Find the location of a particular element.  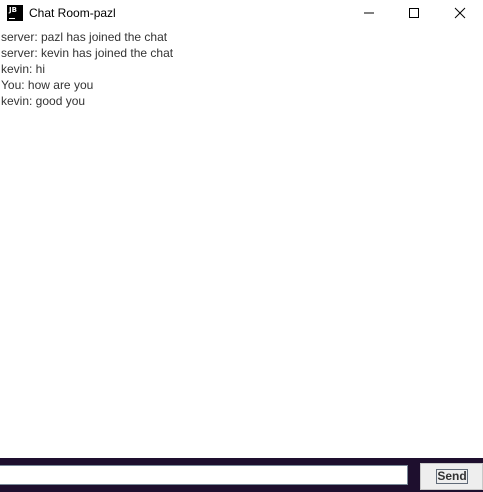

maximize-icon is located at coordinates (414, 13).